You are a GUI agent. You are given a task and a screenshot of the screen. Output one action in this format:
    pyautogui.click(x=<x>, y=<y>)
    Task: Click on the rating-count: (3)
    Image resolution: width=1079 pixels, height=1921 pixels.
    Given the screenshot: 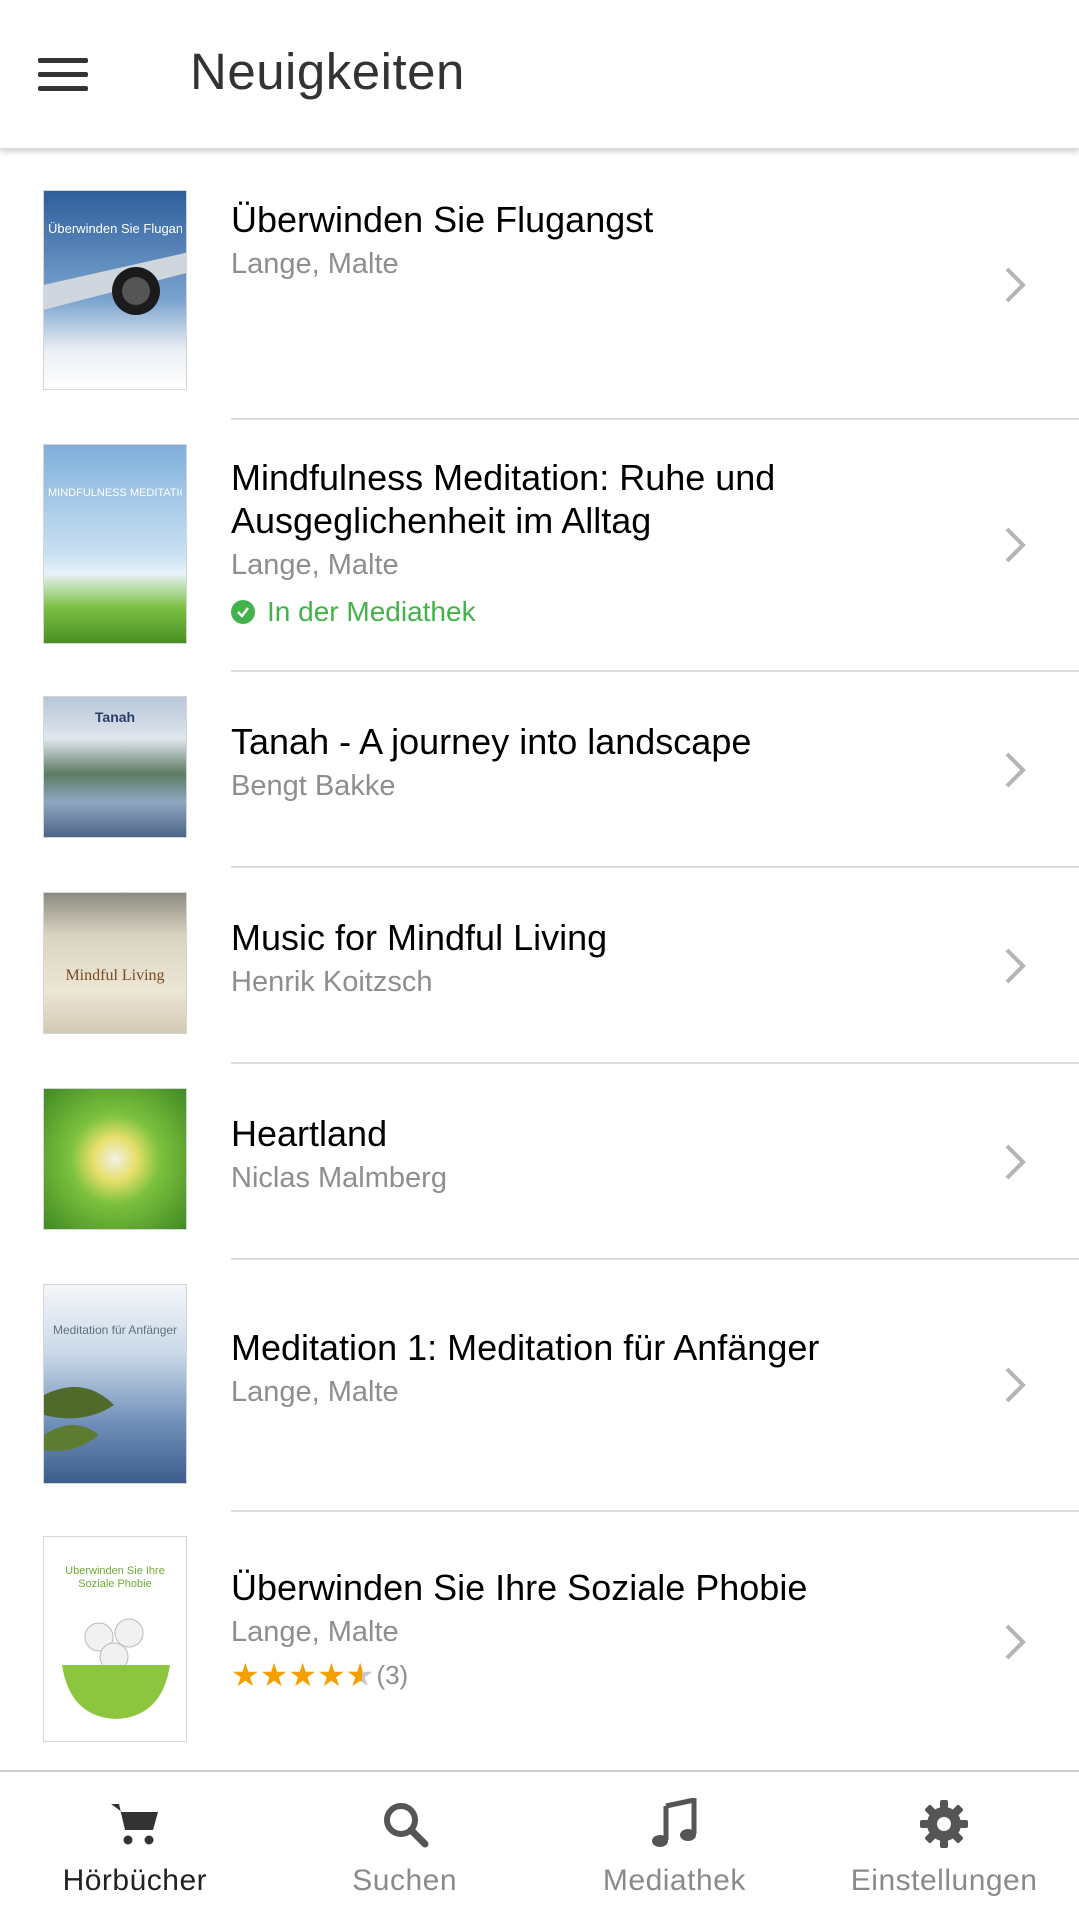 What is the action you would take?
    pyautogui.click(x=392, y=1674)
    